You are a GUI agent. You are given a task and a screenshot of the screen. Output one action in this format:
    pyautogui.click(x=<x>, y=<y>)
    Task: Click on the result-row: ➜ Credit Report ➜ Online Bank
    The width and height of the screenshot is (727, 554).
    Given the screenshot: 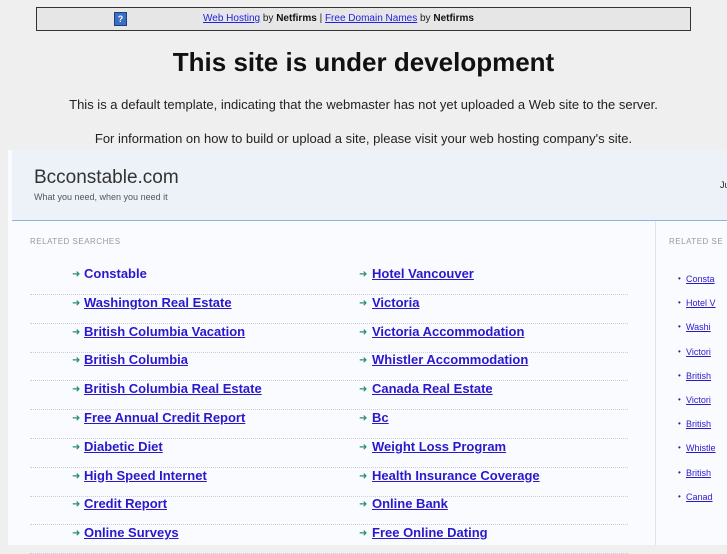 What is the action you would take?
    pyautogui.click(x=329, y=511)
    